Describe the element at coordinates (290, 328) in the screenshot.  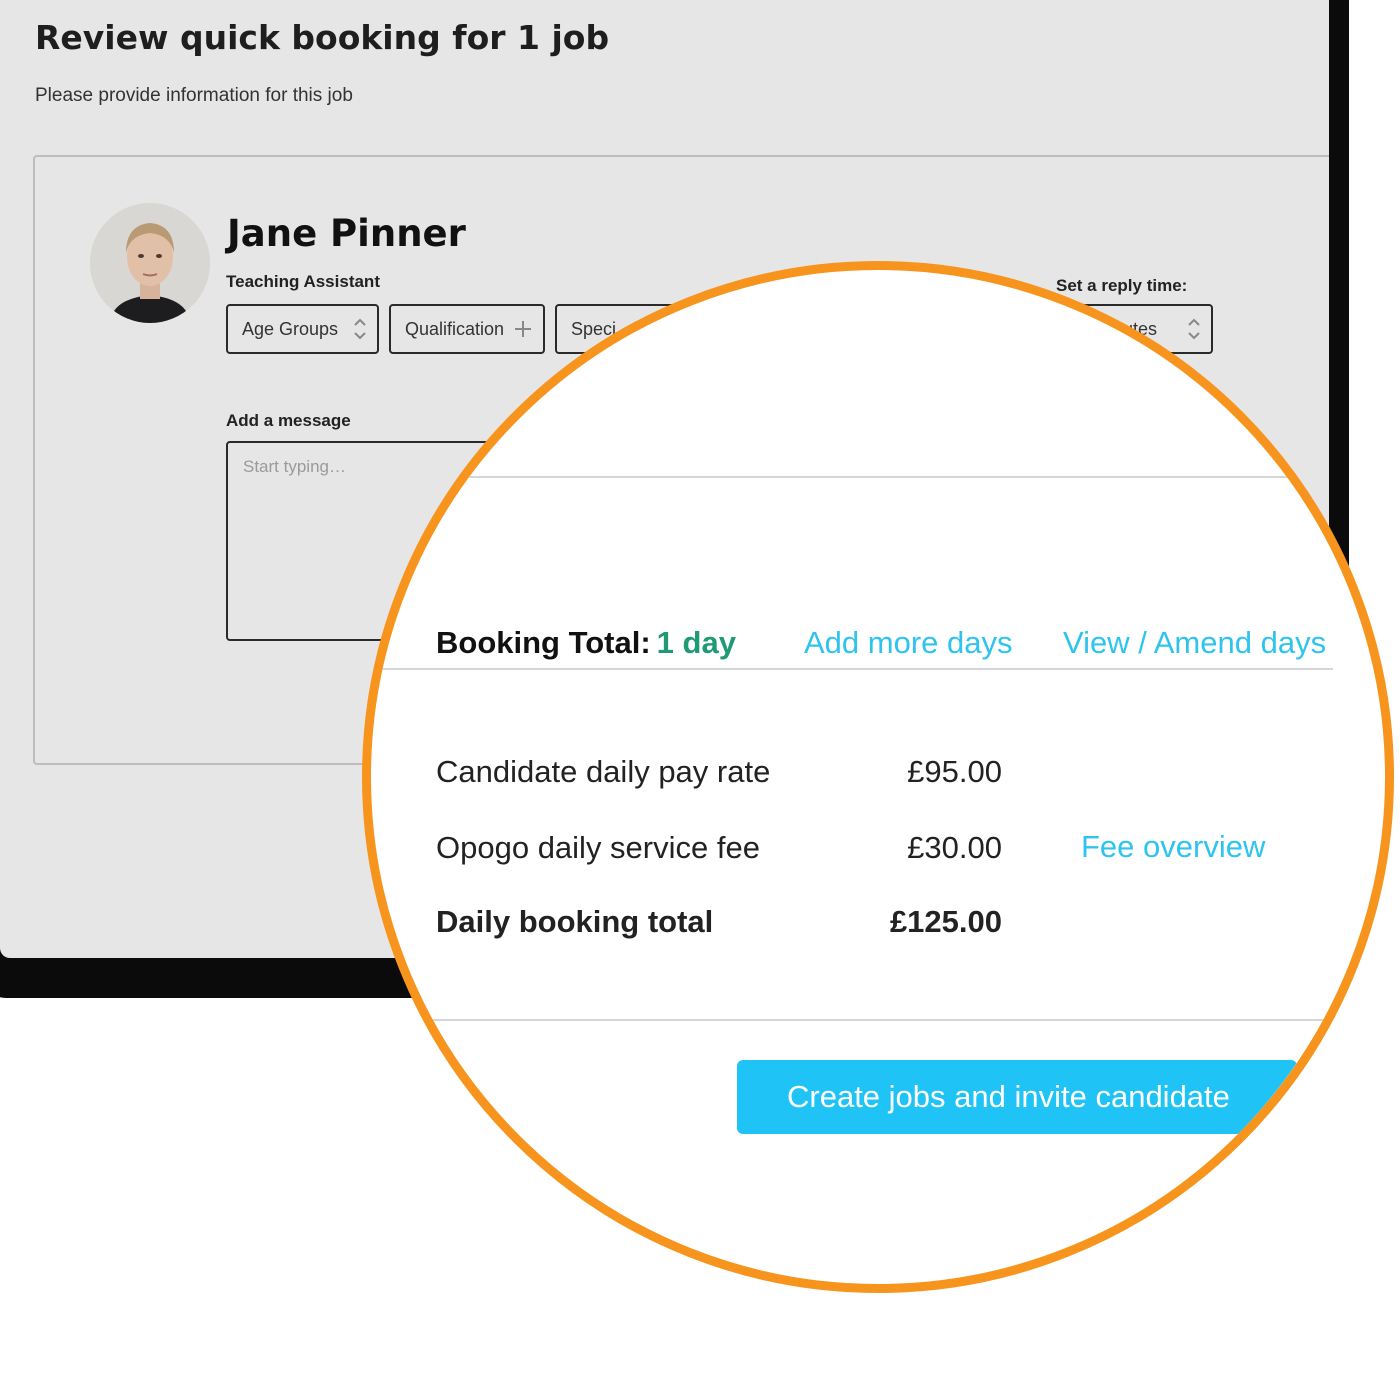
I see `age-groups-label: Age Groups` at that location.